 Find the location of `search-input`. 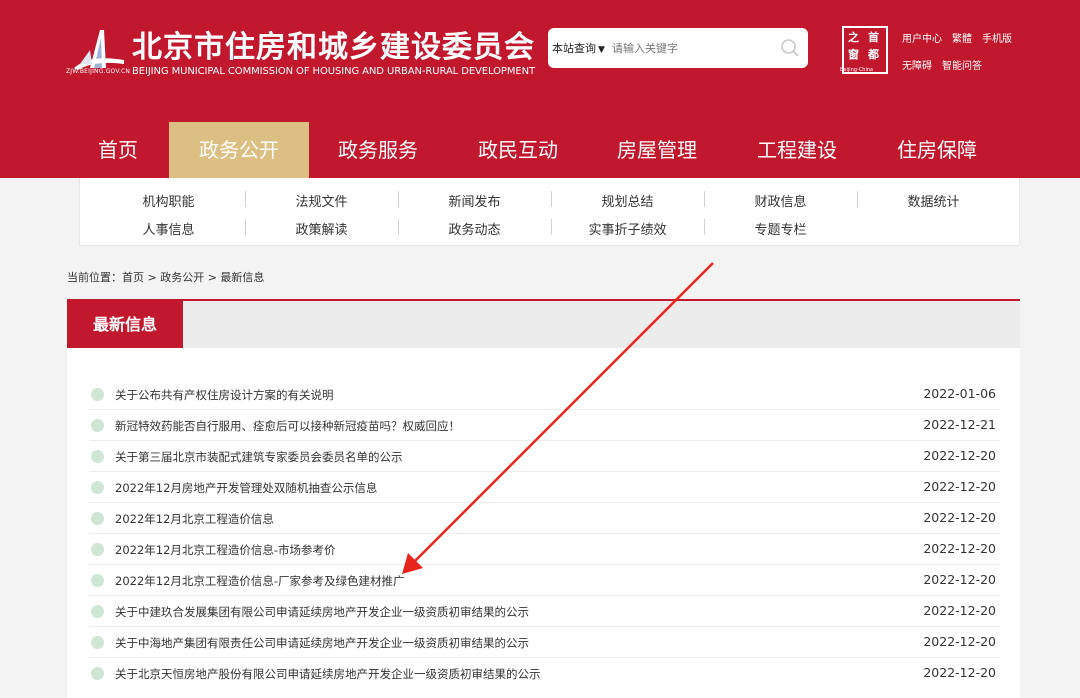

search-input is located at coordinates (692, 48).